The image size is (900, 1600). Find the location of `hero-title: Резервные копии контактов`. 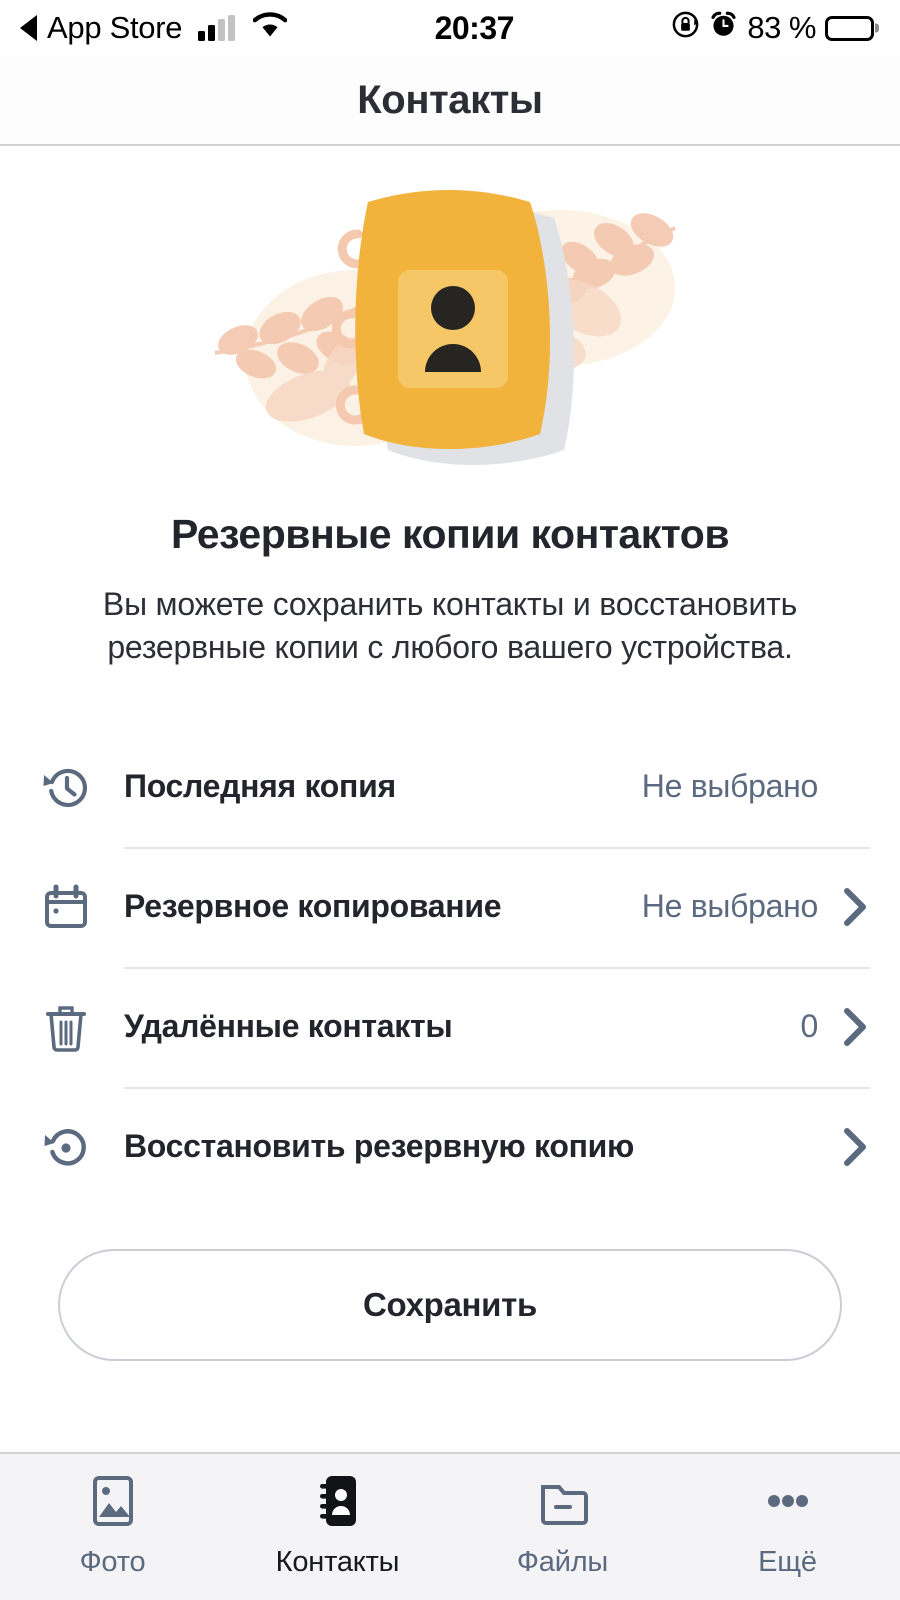

hero-title: Резервные копии контактов is located at coordinates (450, 534).